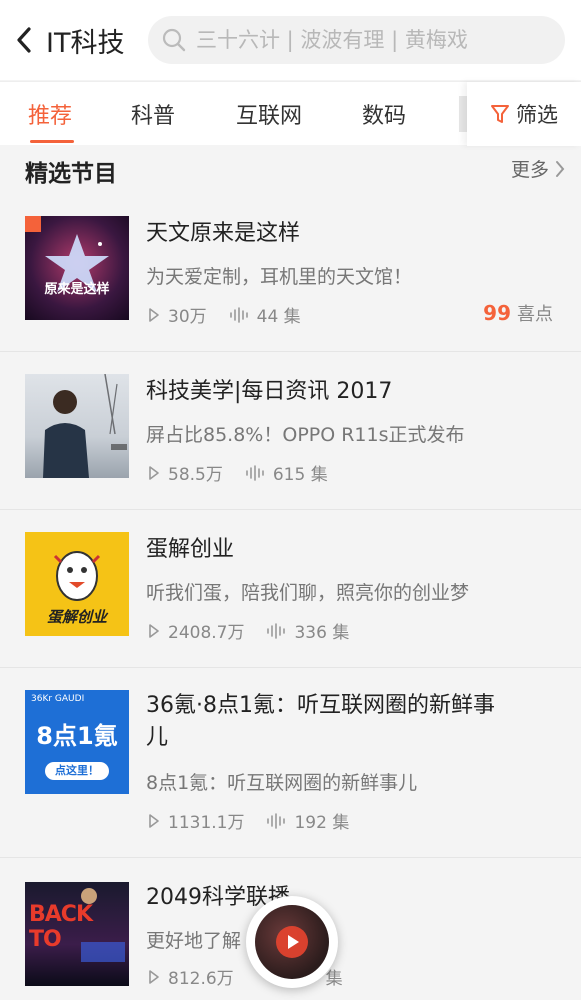 The image size is (581, 1000). Describe the element at coordinates (77, 771) in the screenshot. I see `cover-sub: 点这里！` at that location.